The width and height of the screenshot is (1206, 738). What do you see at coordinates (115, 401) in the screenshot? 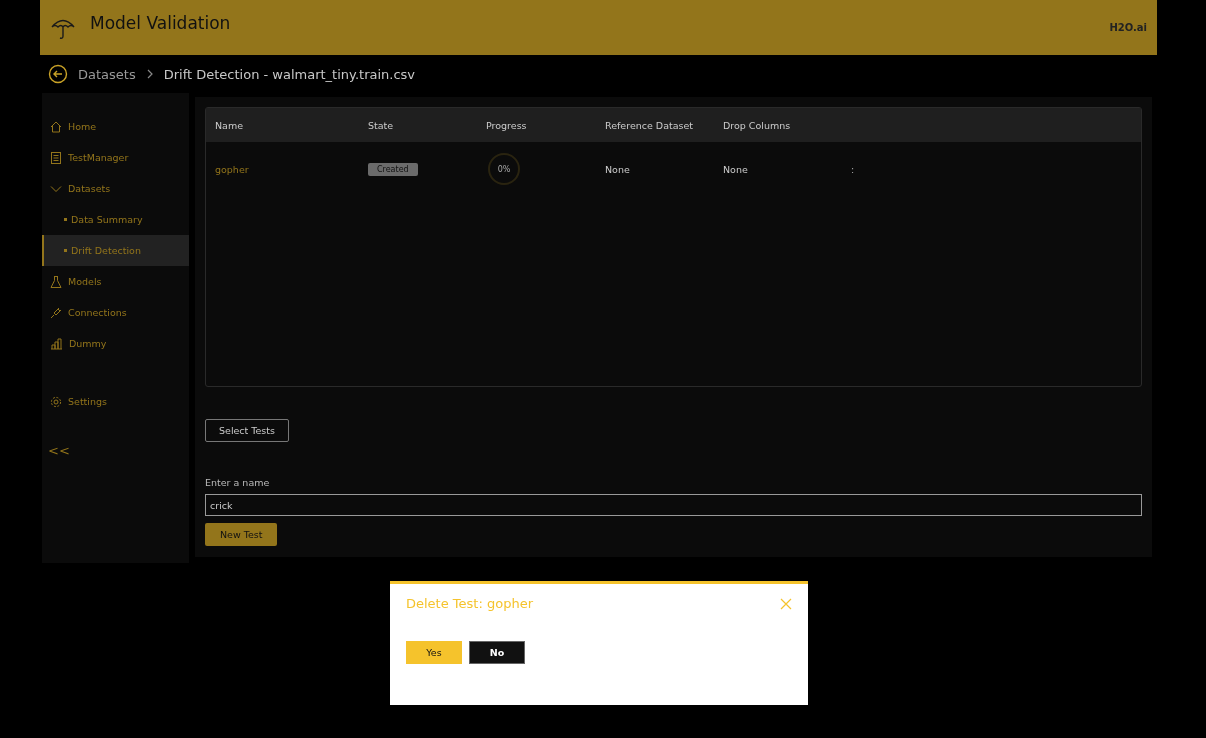
I see `nav-item: Settings` at bounding box center [115, 401].